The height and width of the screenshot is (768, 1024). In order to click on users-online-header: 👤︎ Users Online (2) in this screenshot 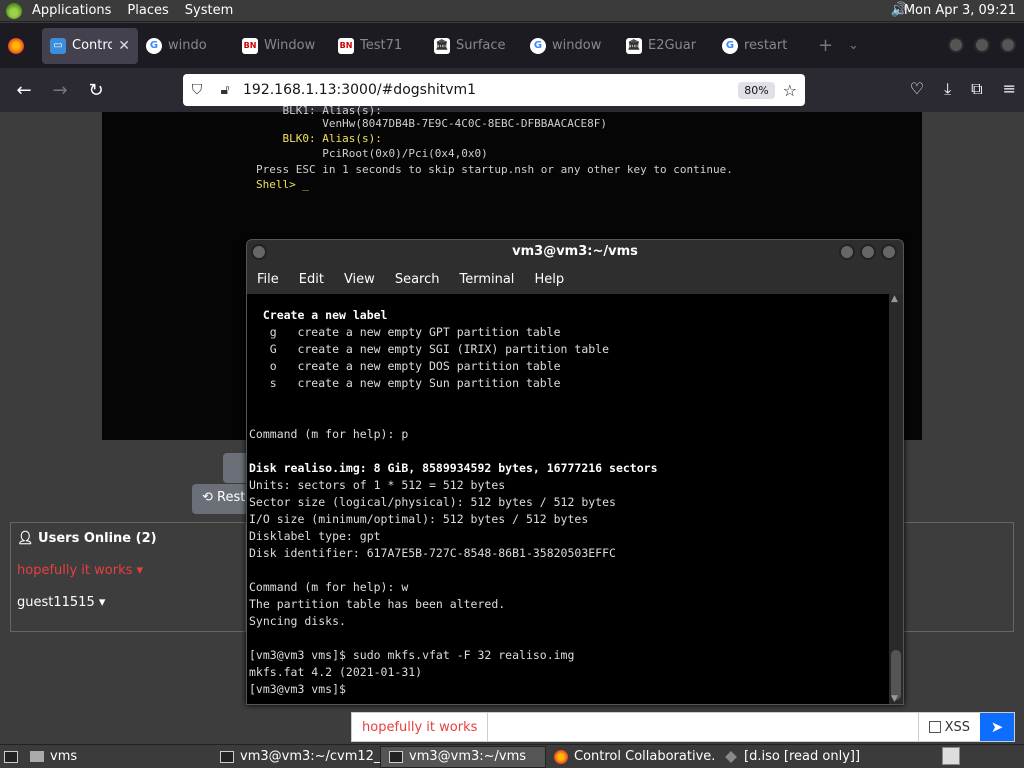, I will do `click(87, 538)`.